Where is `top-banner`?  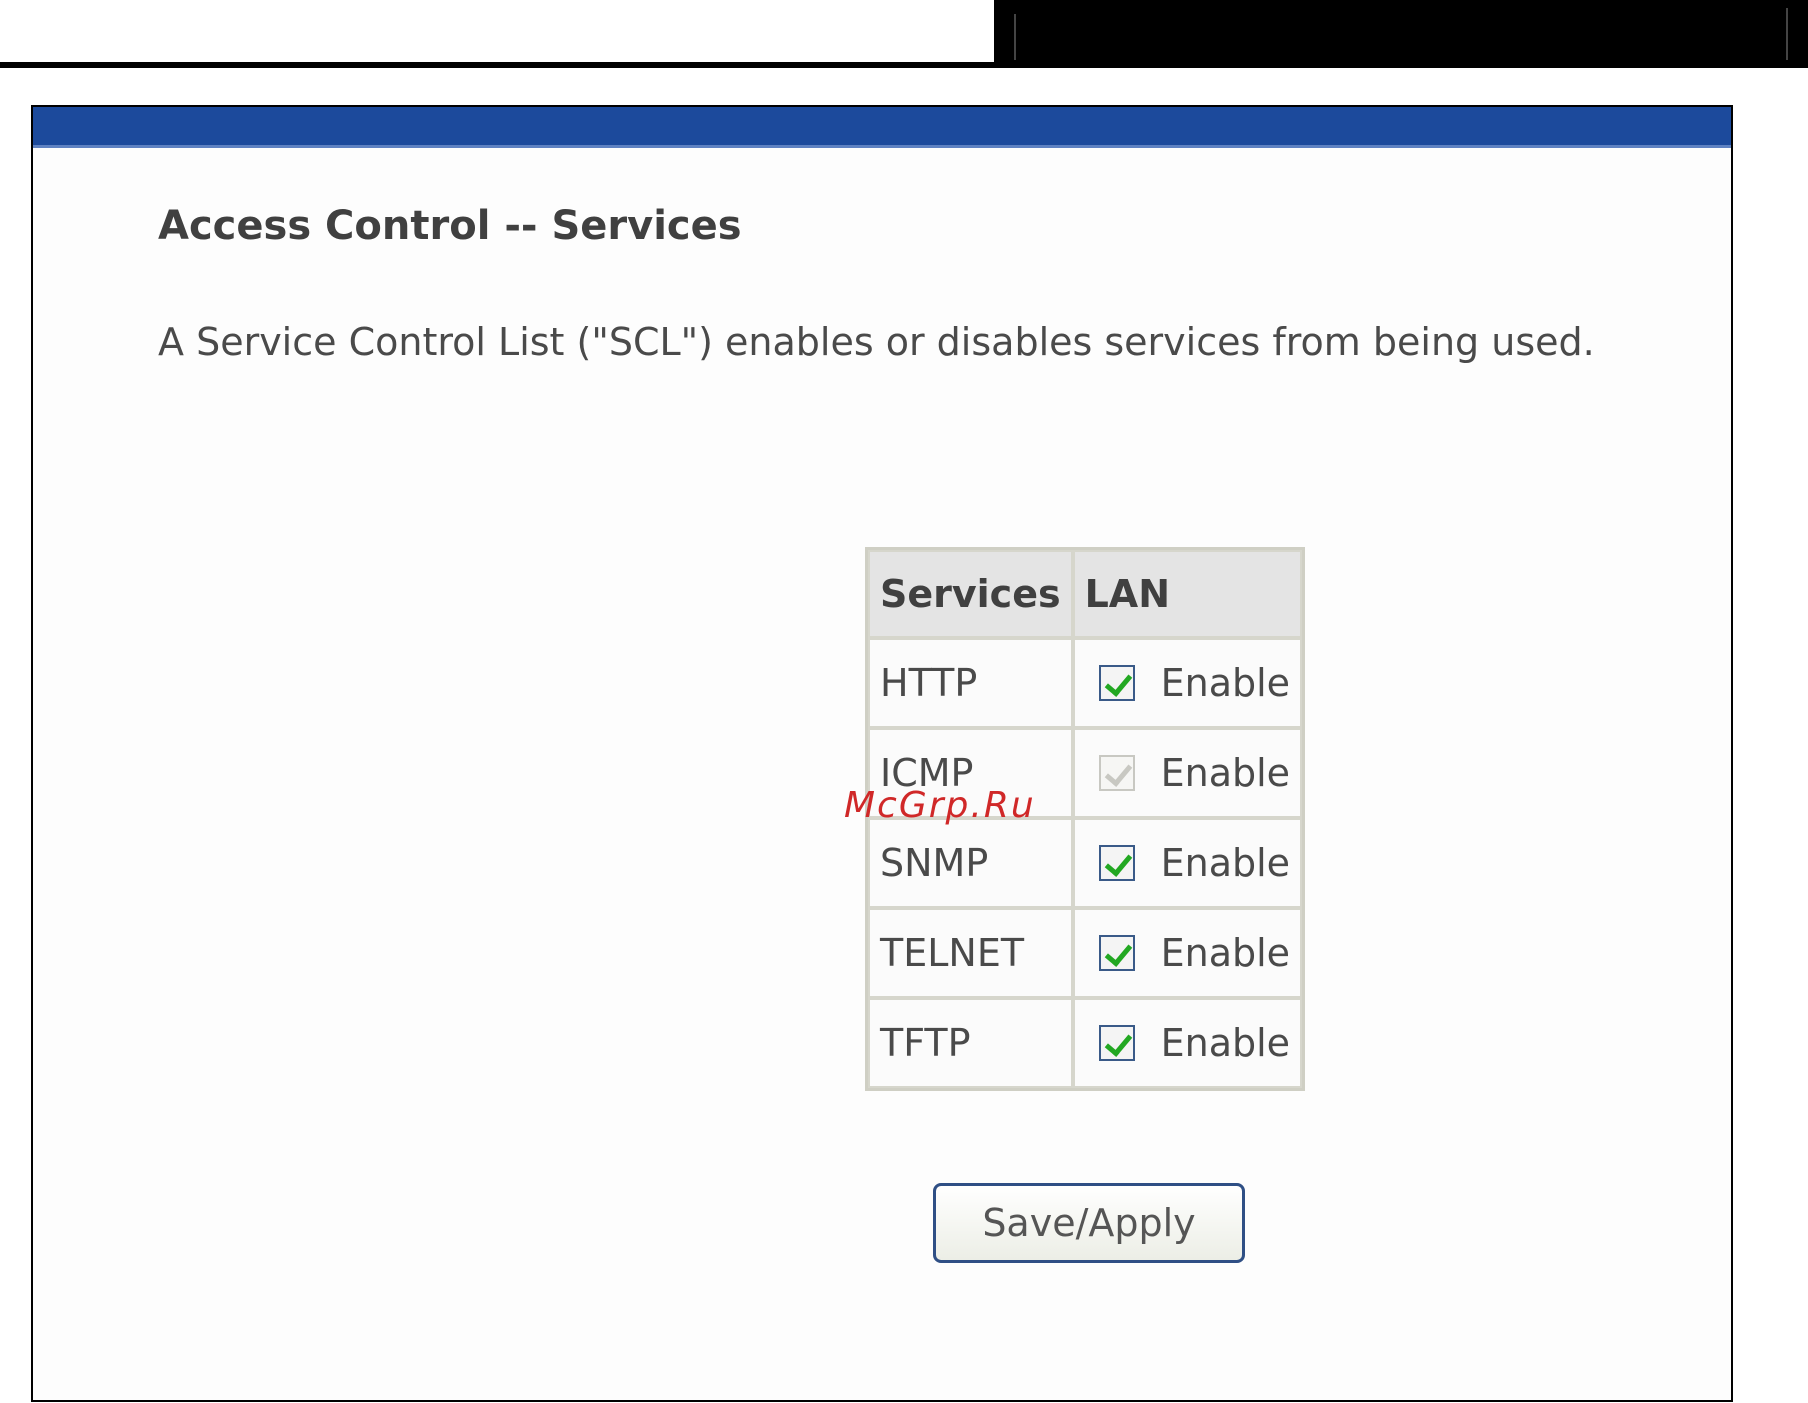 top-banner is located at coordinates (882, 127).